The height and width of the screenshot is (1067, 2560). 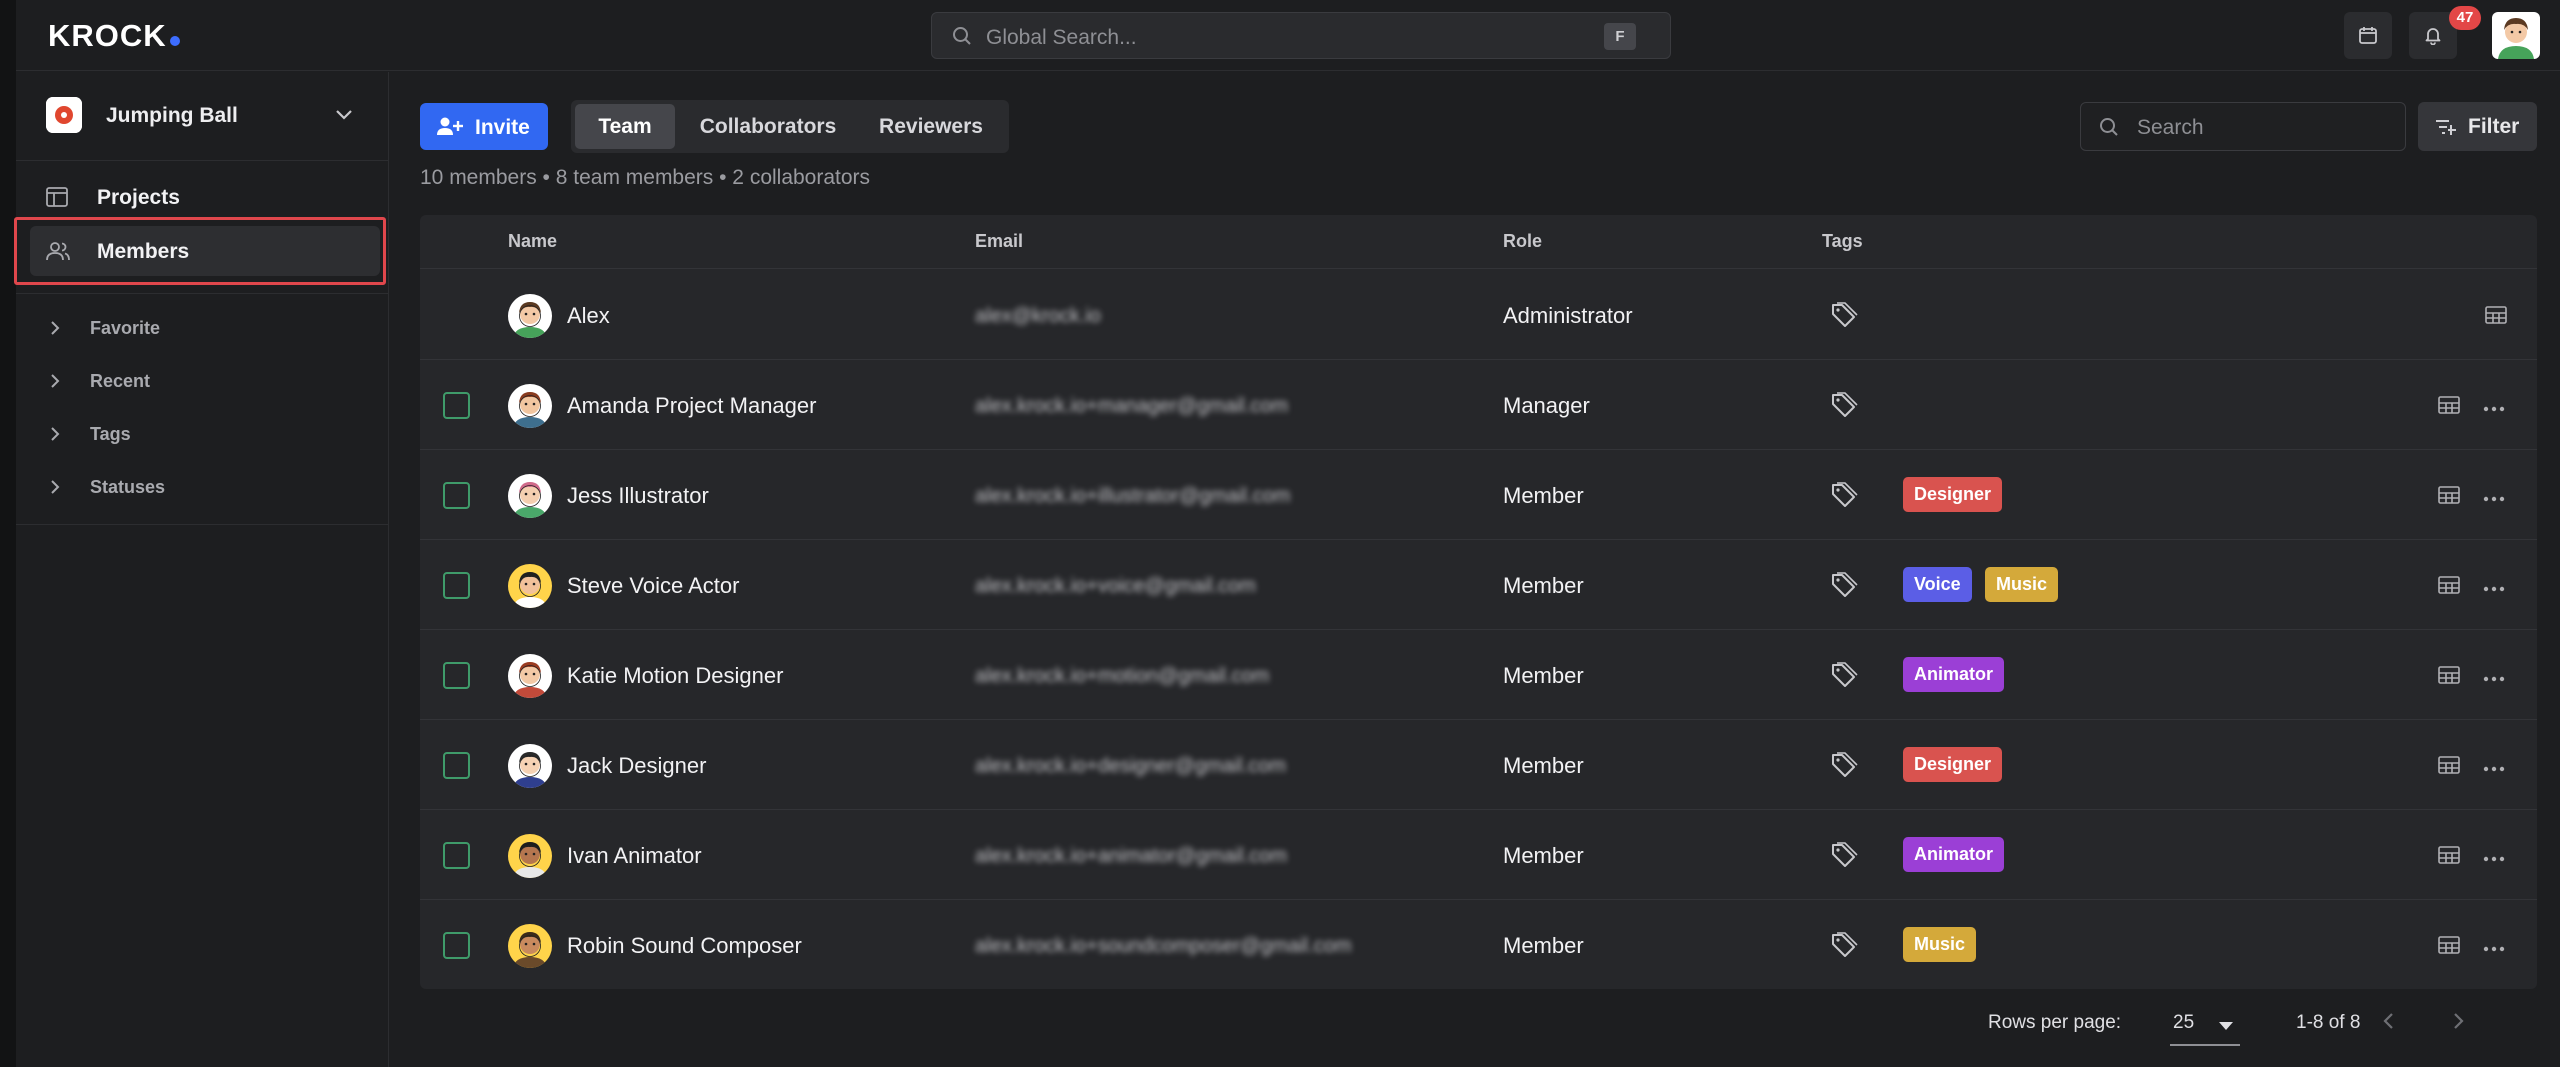 I want to click on filter-button: Filter, so click(x=2477, y=126).